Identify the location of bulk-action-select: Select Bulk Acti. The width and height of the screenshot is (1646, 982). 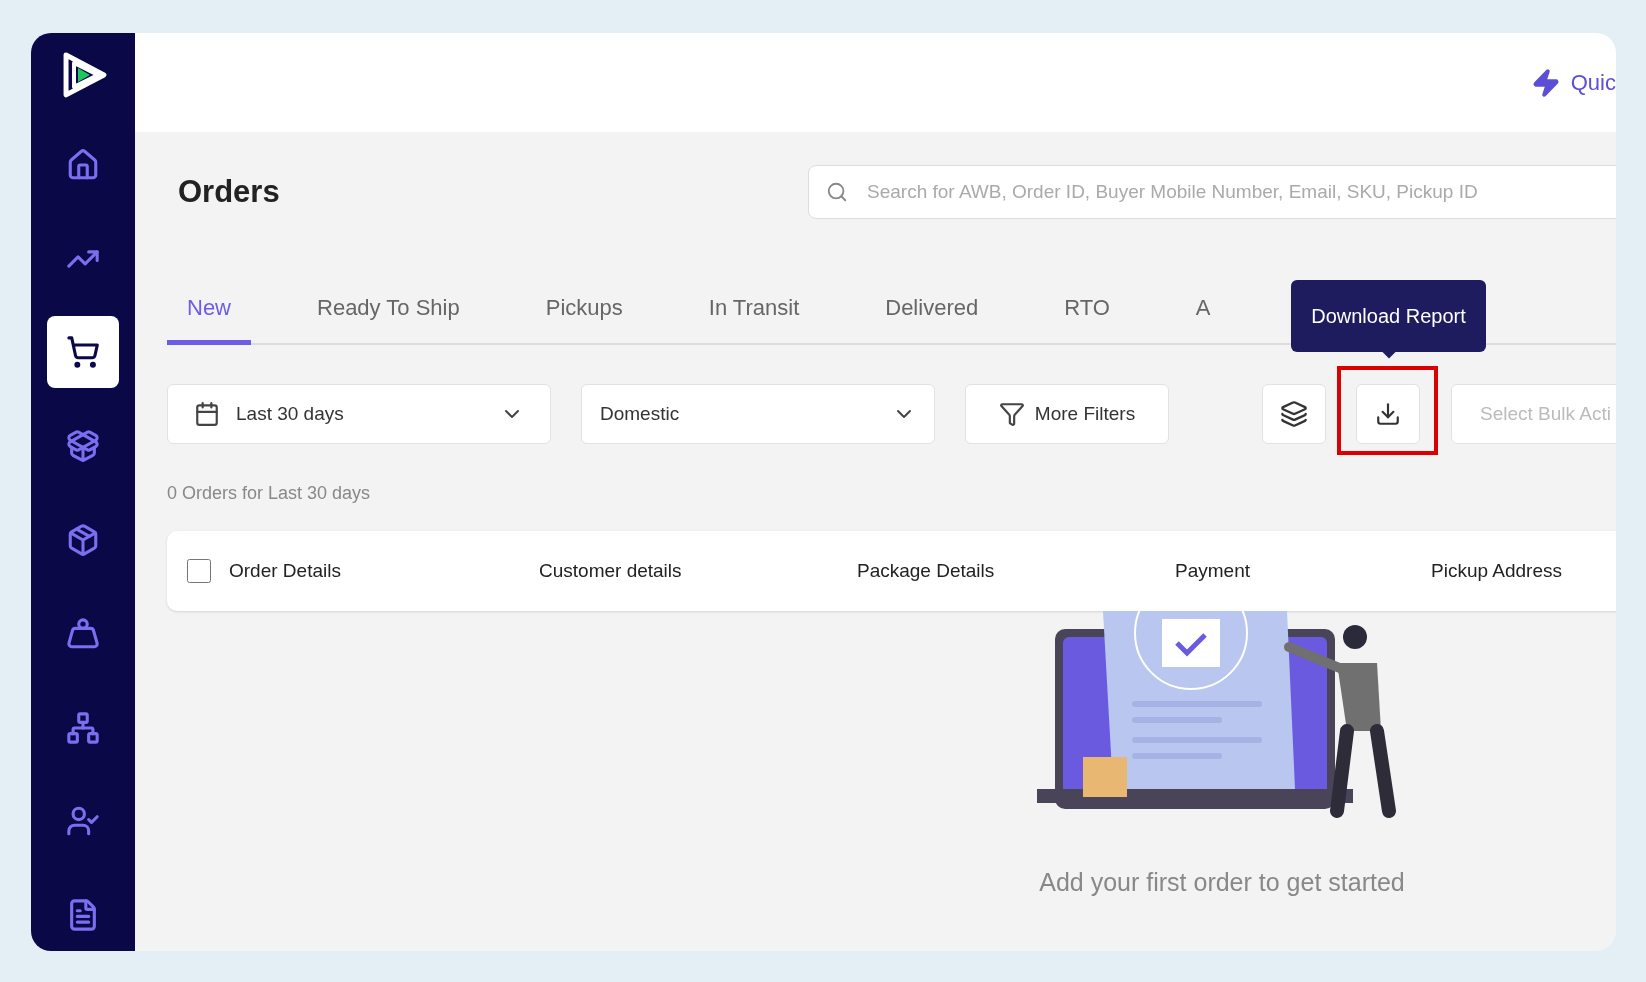
(1533, 414).